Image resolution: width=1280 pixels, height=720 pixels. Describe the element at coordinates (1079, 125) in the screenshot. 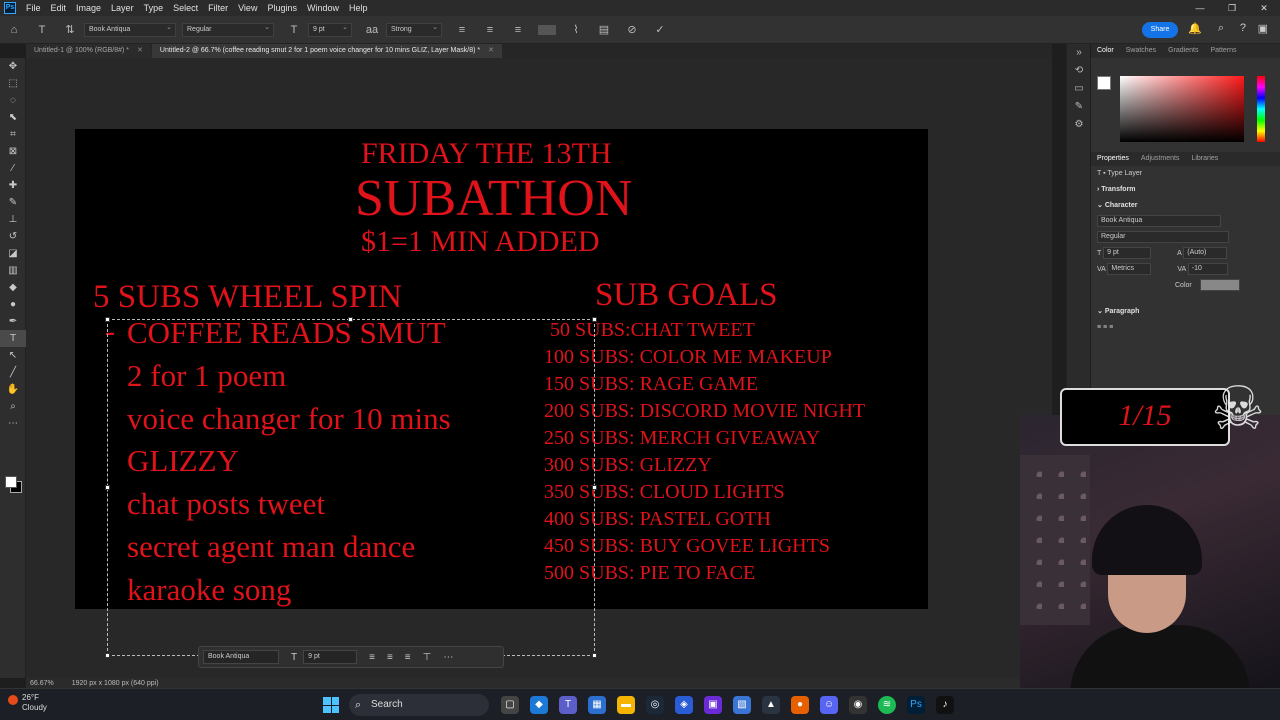

I see `adjustments-icon: ⚙` at that location.